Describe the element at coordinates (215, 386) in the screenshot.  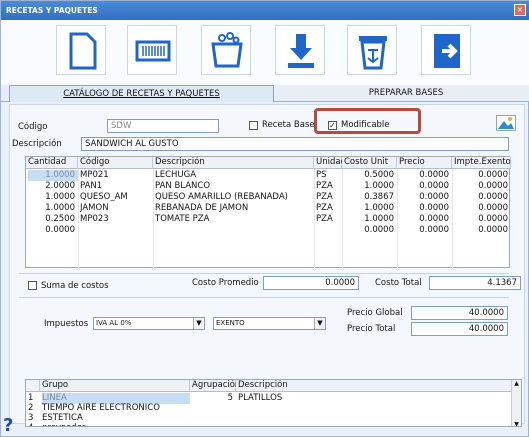
I see `col-agrupacion: Agrupación` at that location.